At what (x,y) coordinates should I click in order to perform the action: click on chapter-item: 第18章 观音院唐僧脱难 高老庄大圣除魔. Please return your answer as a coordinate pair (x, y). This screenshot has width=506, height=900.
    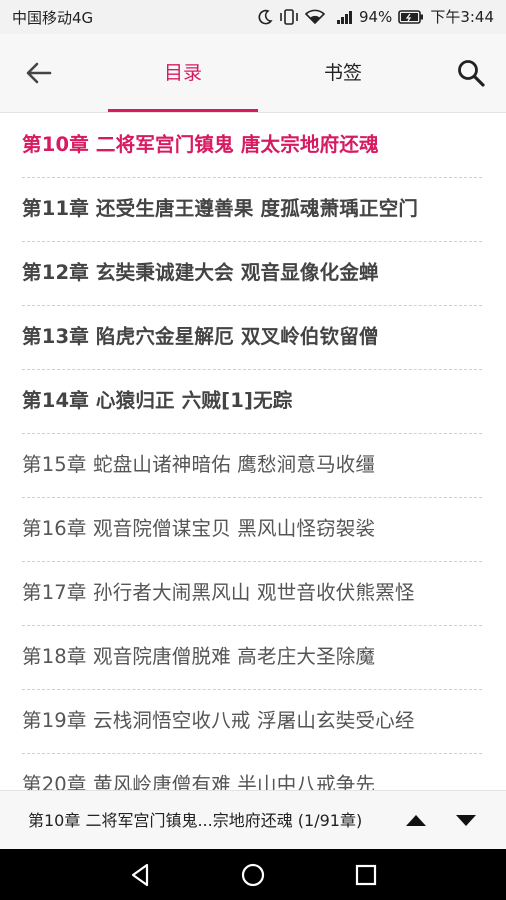
    Looking at the image, I should click on (252, 657).